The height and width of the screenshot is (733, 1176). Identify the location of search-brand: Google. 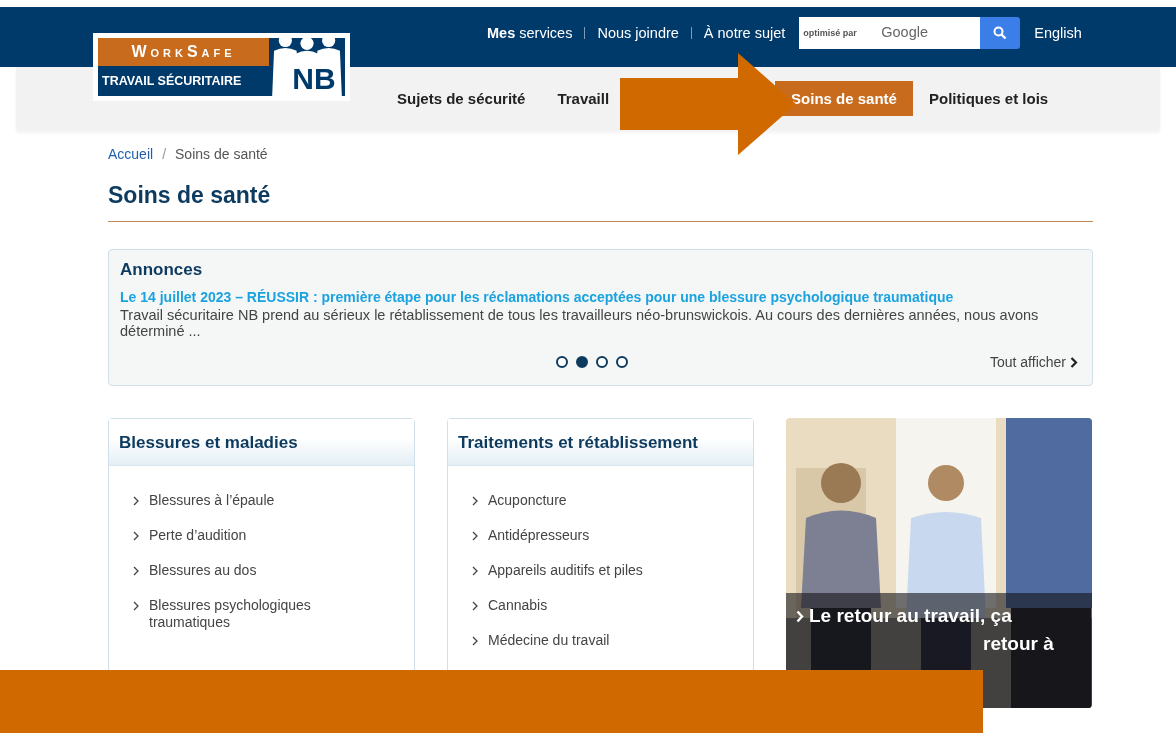
(905, 32).